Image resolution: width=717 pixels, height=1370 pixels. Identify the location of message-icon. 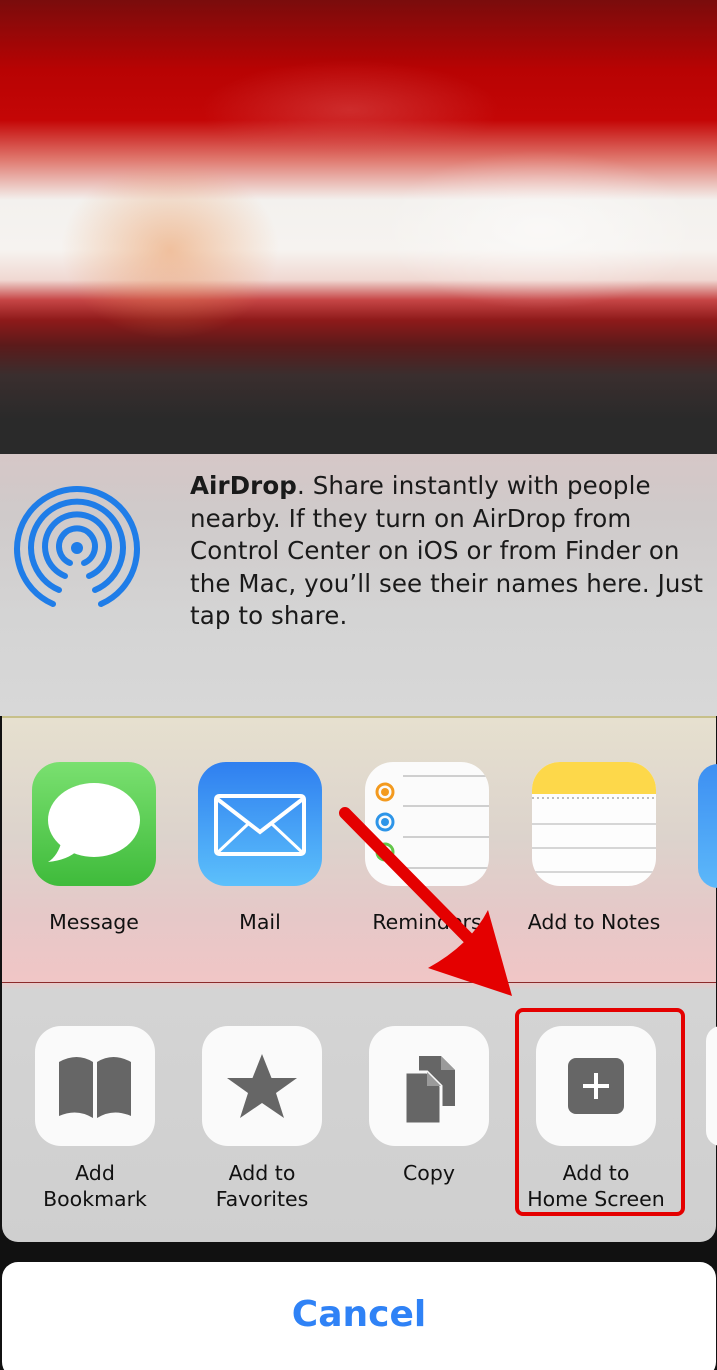
(94, 824).